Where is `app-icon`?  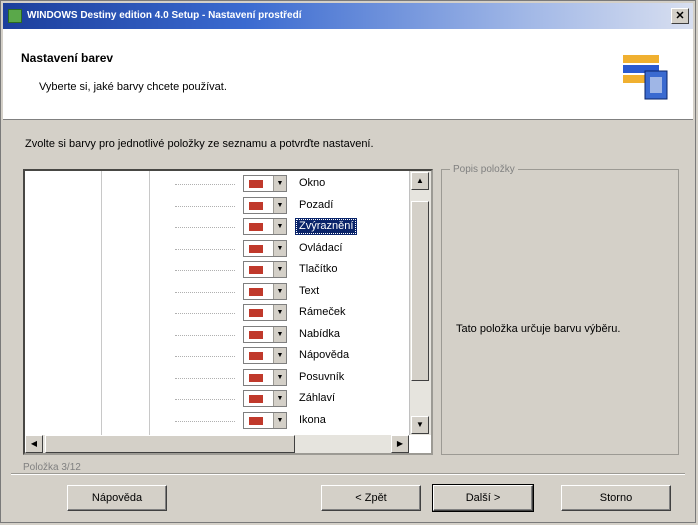 app-icon is located at coordinates (15, 16).